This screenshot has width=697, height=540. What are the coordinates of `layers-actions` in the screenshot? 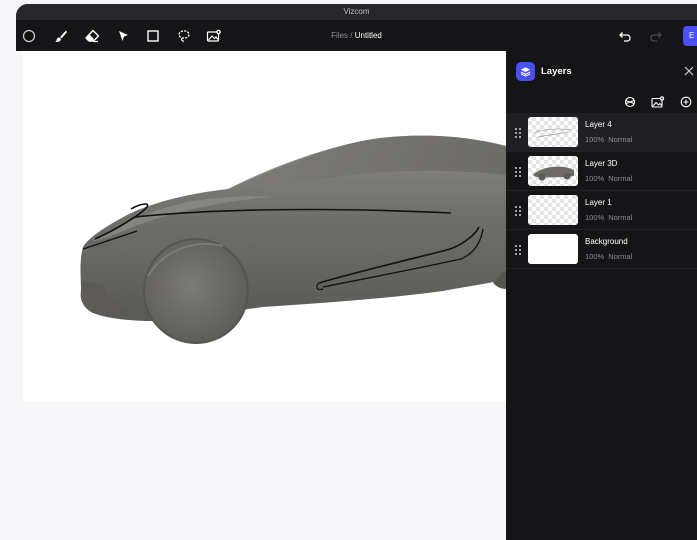 It's located at (601, 102).